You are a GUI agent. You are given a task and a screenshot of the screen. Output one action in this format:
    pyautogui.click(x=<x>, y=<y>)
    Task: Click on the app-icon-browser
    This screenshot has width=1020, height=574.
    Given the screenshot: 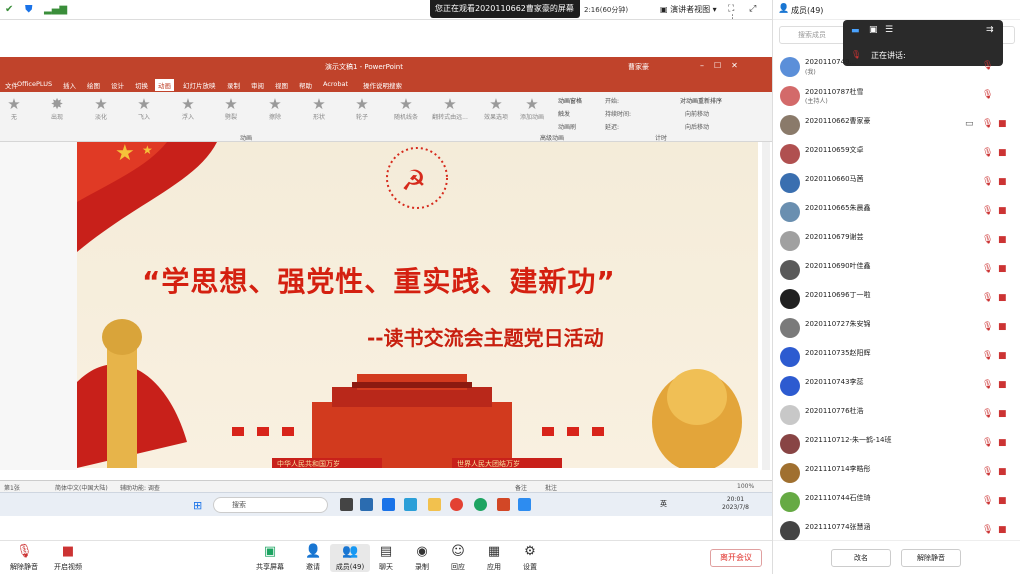 What is the action you would take?
    pyautogui.click(x=480, y=504)
    